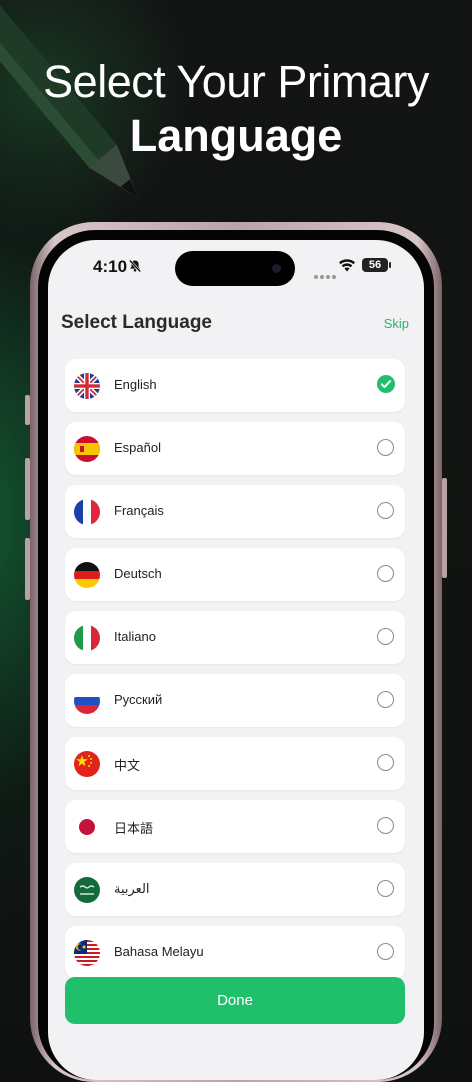 The height and width of the screenshot is (1082, 472). What do you see at coordinates (87, 890) in the screenshot?
I see `saudi-flag-icon` at bounding box center [87, 890].